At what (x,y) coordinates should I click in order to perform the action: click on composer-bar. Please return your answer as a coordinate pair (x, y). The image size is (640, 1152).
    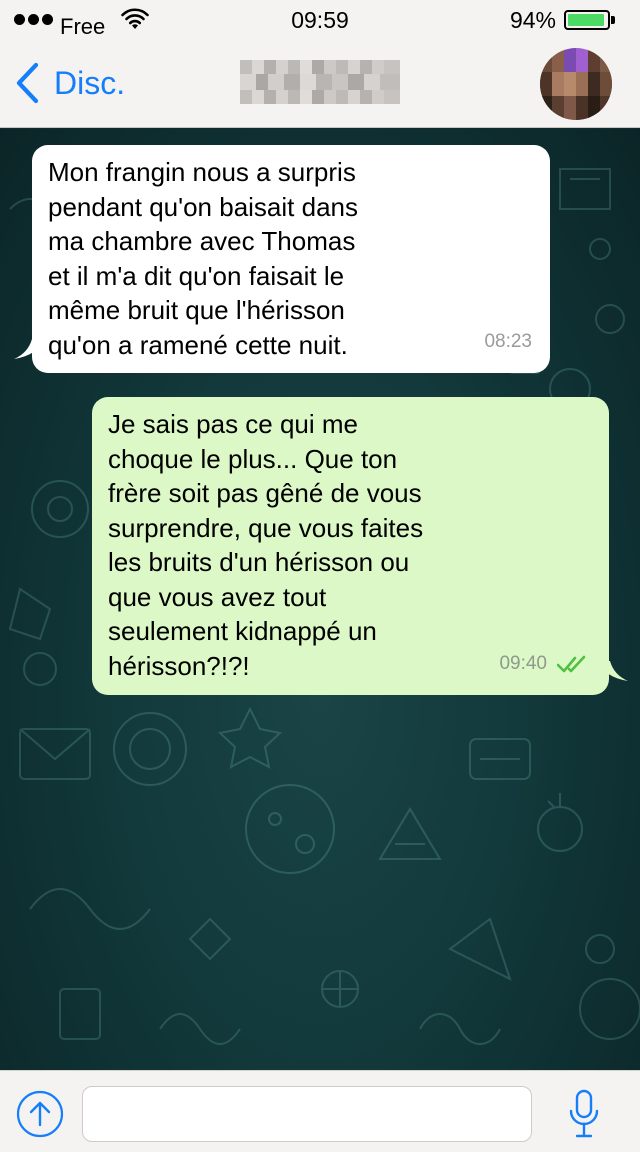
    Looking at the image, I should click on (320, 1111).